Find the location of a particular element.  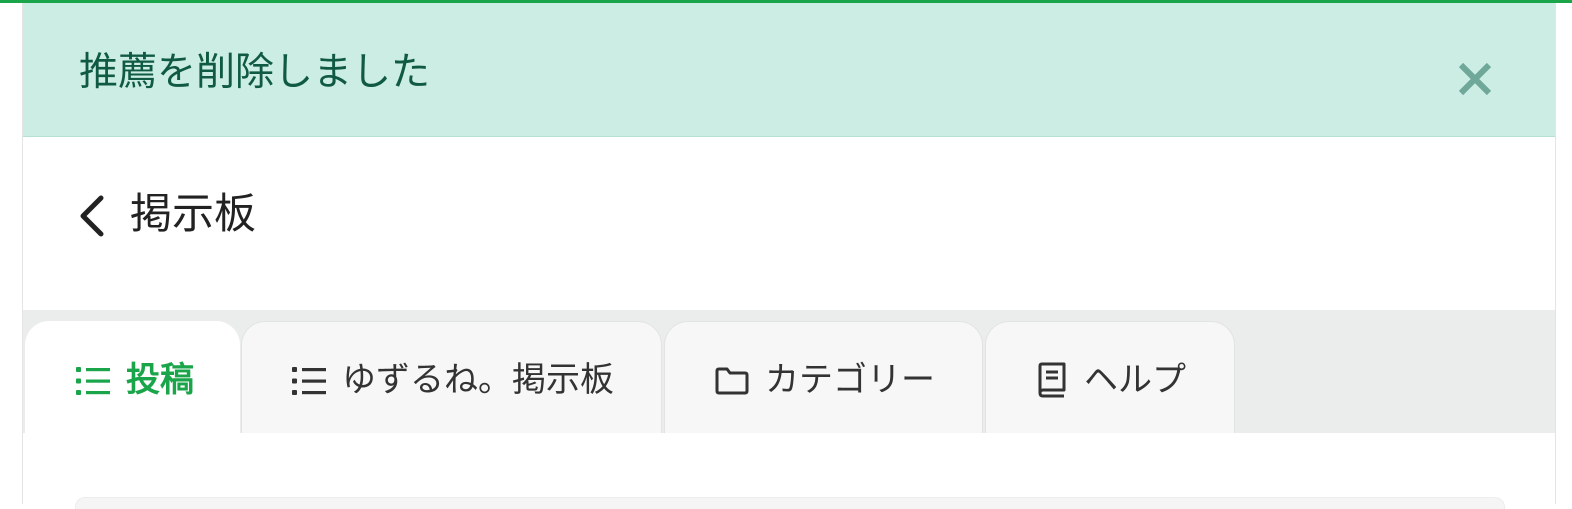

tab-help-label: ヘルプ is located at coordinates (1135, 380).